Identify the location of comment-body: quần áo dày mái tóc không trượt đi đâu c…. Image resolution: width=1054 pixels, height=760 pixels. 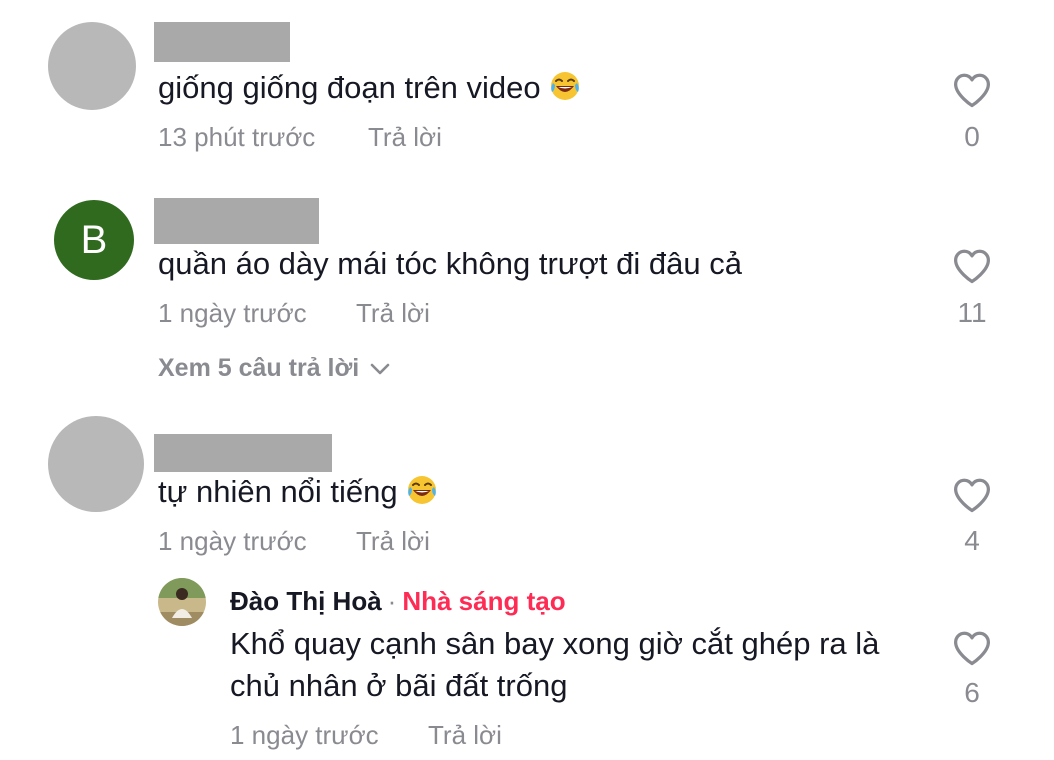
(450, 263).